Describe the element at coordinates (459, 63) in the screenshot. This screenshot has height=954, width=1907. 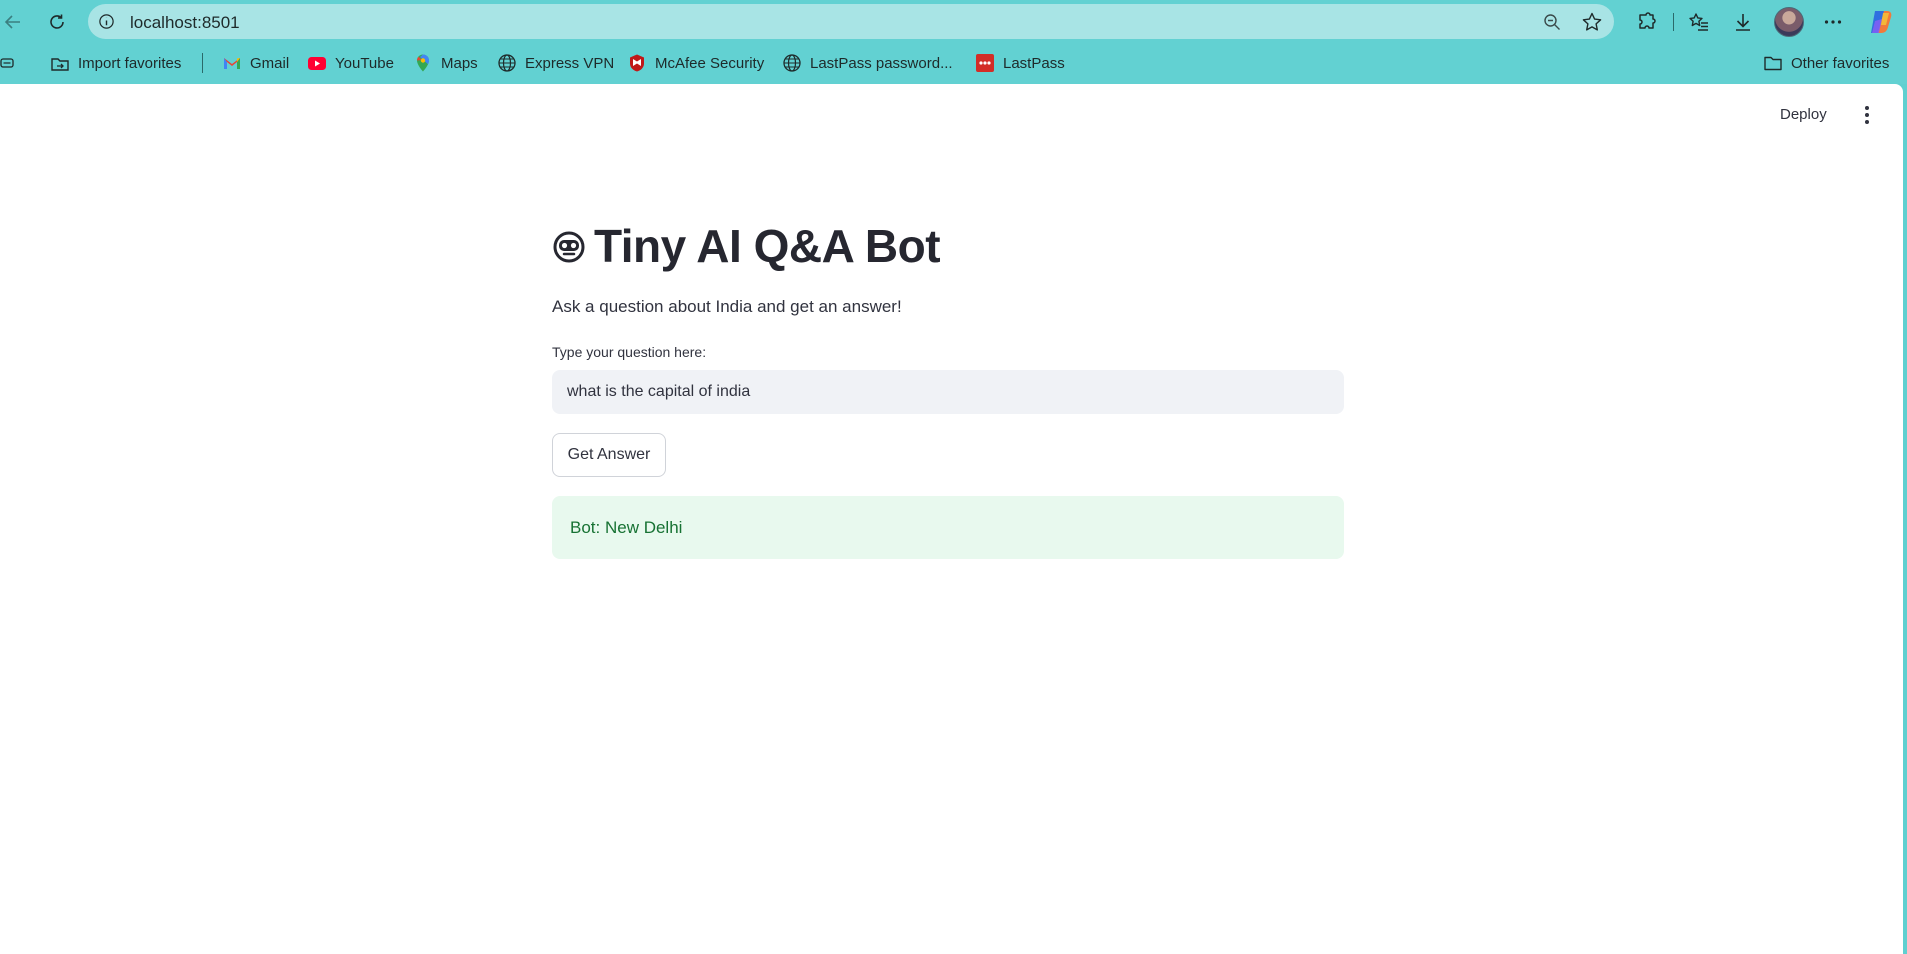
I see `bookmark-label: Maps` at that location.